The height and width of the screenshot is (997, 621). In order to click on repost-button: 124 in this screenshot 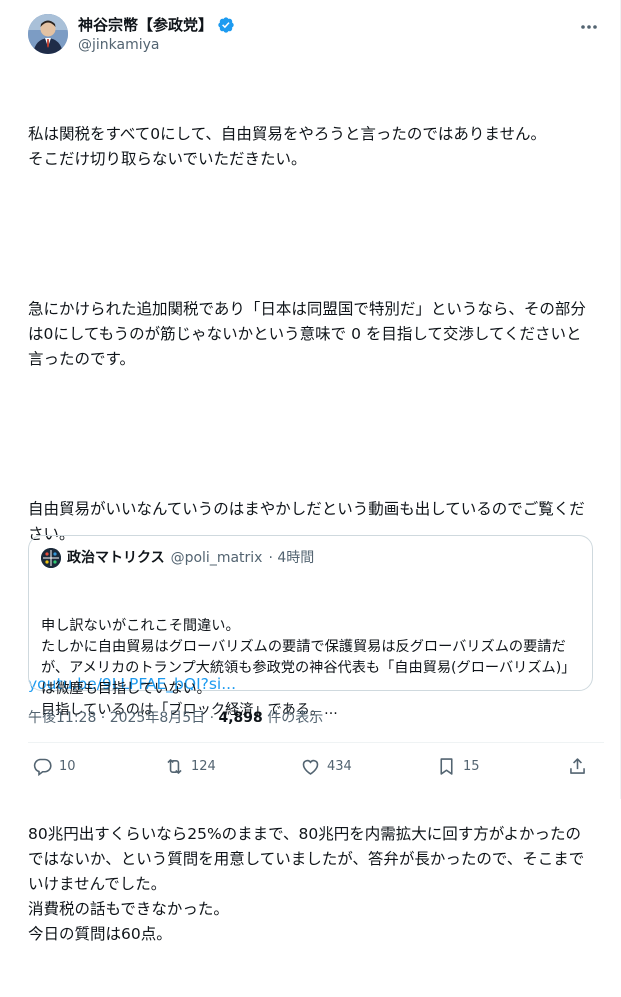, I will do `click(190, 766)`.